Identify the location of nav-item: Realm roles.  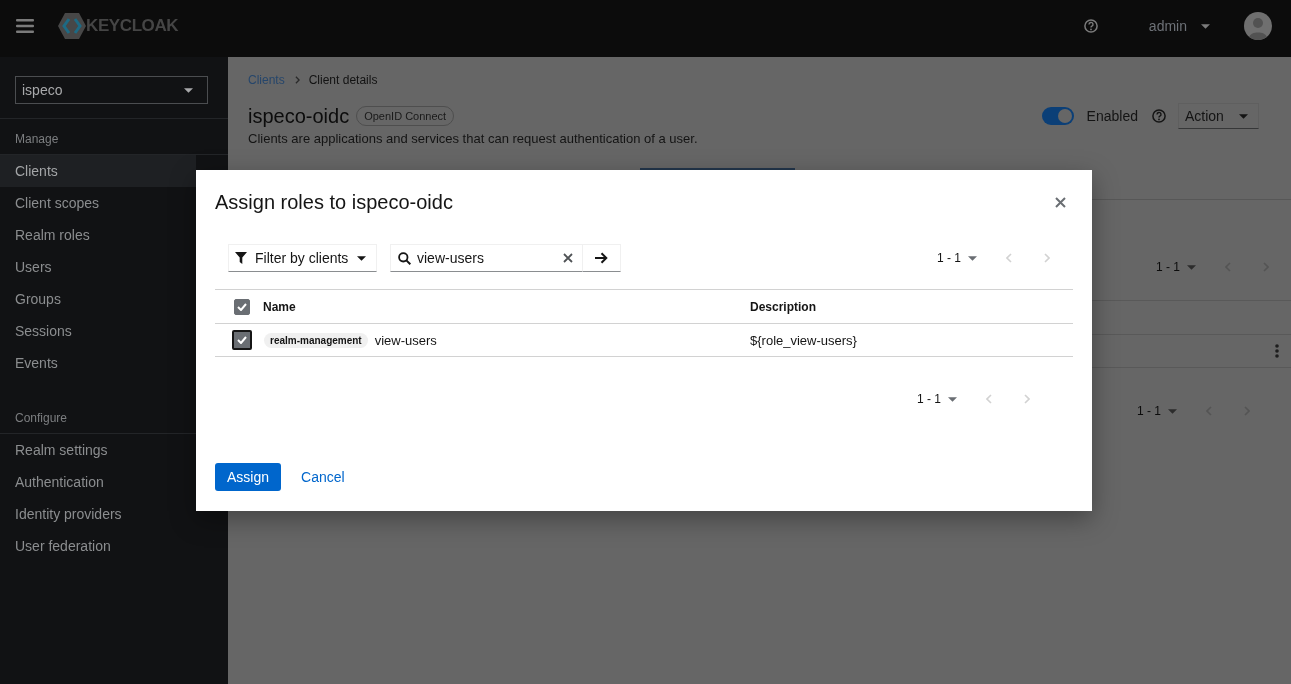
(98, 235).